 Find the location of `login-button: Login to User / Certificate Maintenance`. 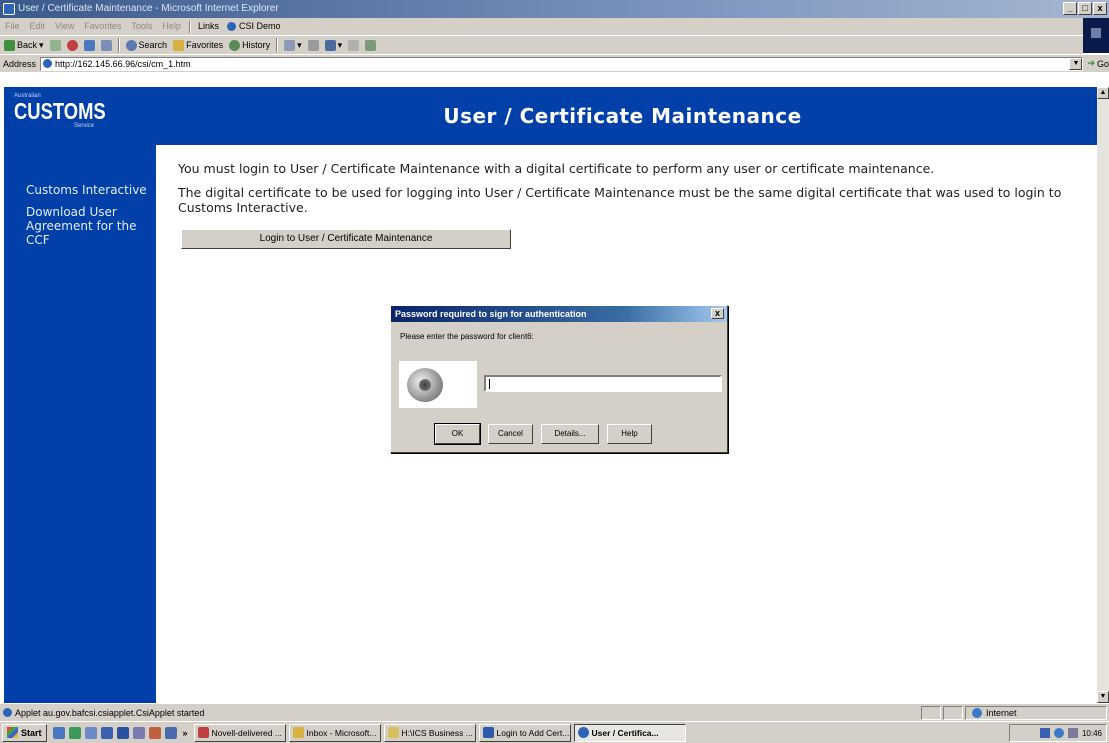

login-button: Login to User / Certificate Maintenance is located at coordinates (346, 239).